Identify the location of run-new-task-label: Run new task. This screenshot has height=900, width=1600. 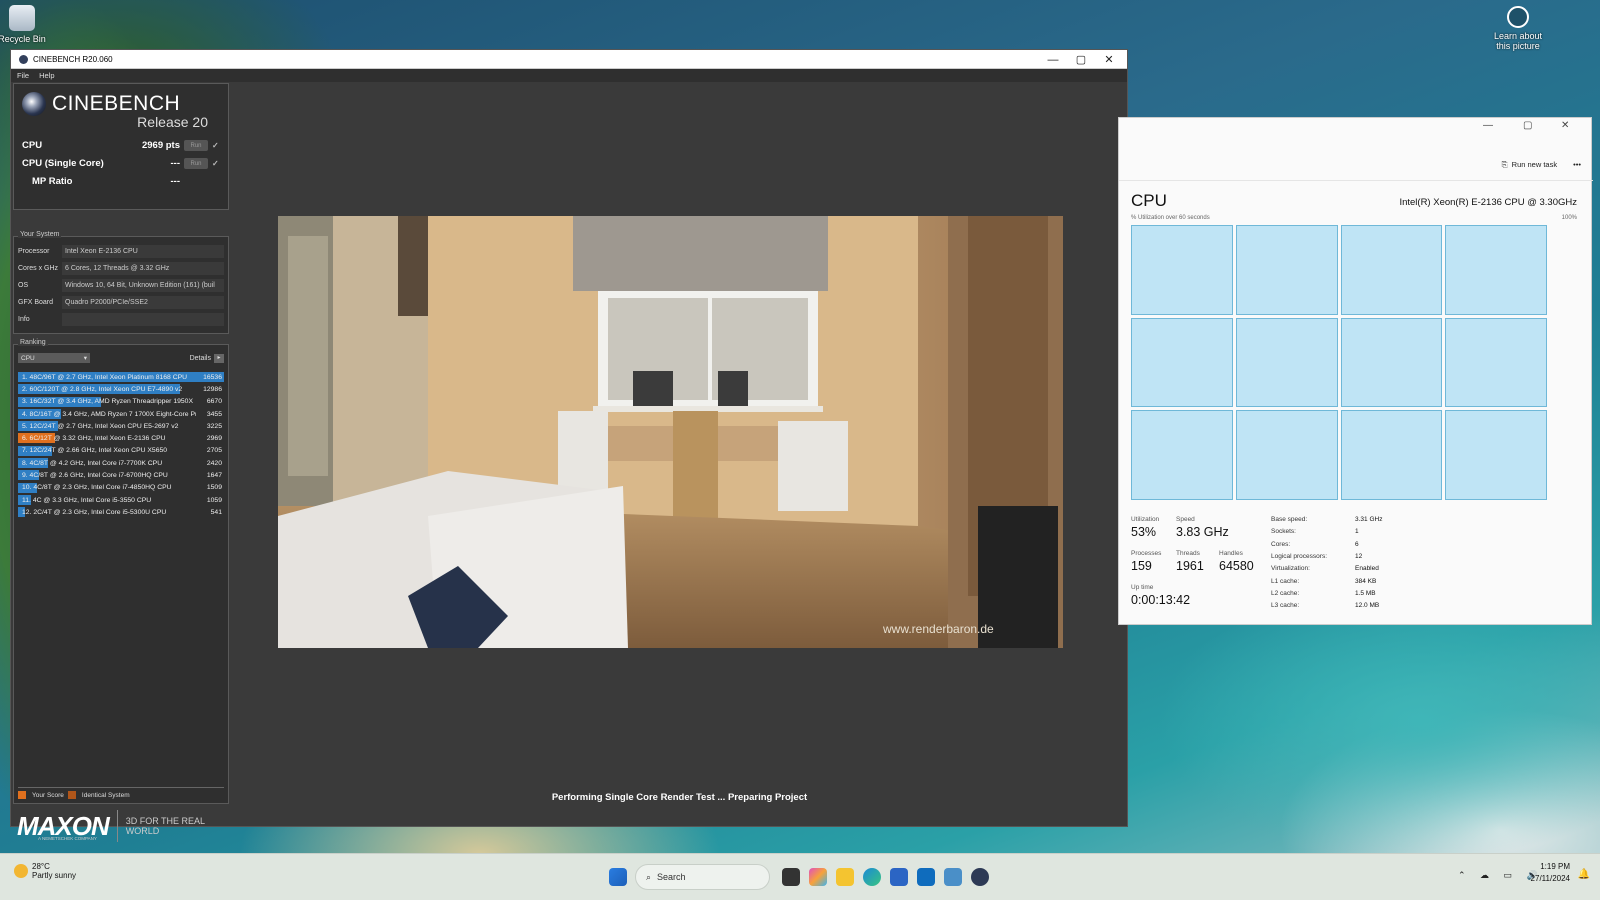
(1534, 164).